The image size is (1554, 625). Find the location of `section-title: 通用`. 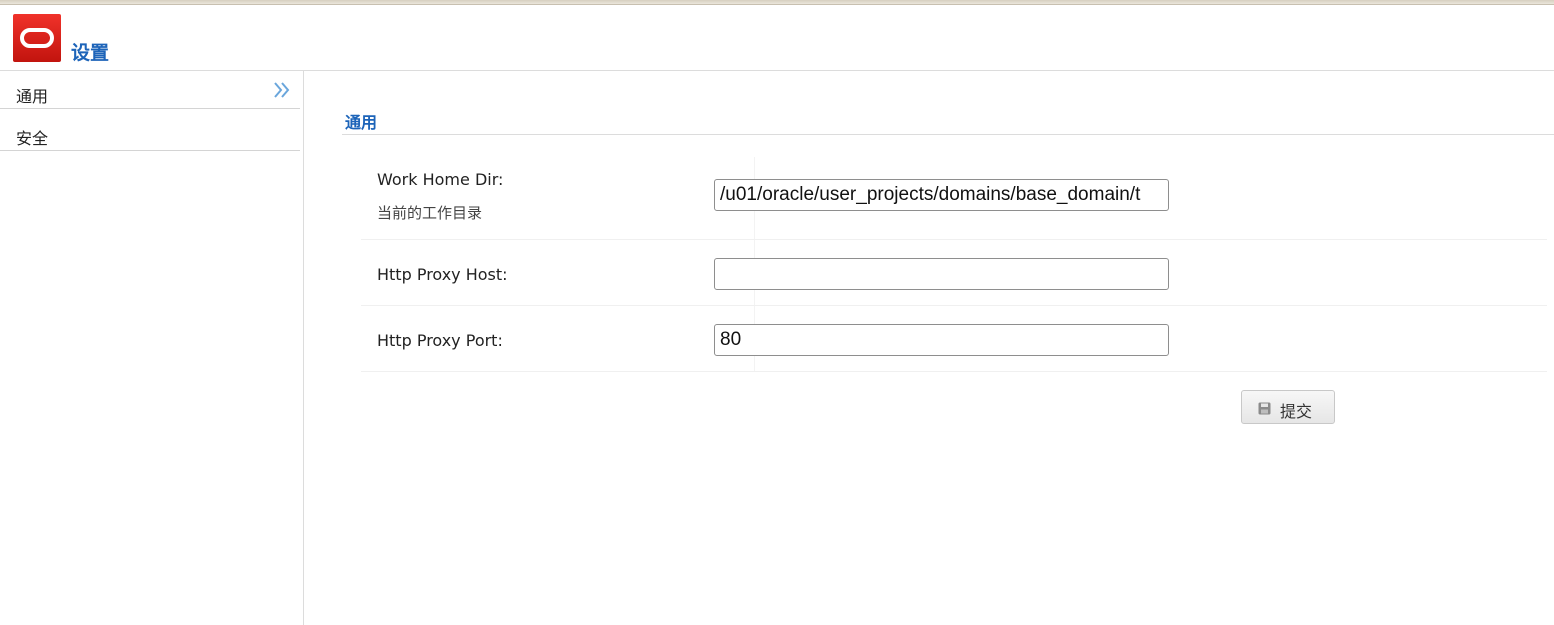

section-title: 通用 is located at coordinates (361, 122).